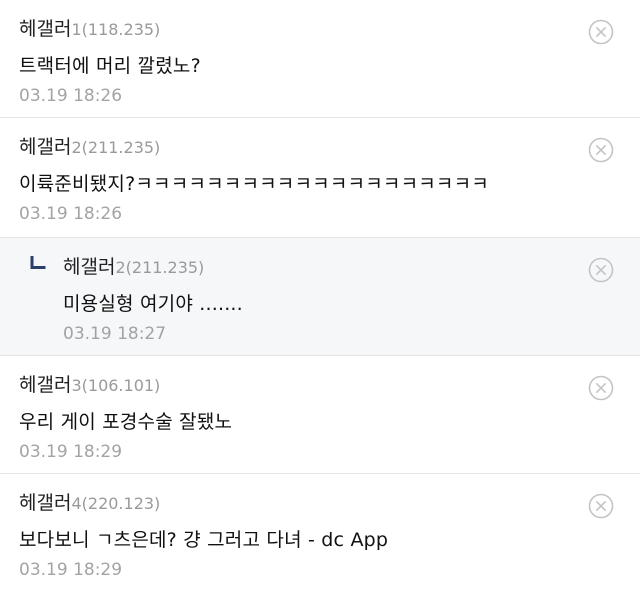  What do you see at coordinates (126, 422) in the screenshot?
I see `comment-text: 우리 게이 포경수술 잘됐노` at bounding box center [126, 422].